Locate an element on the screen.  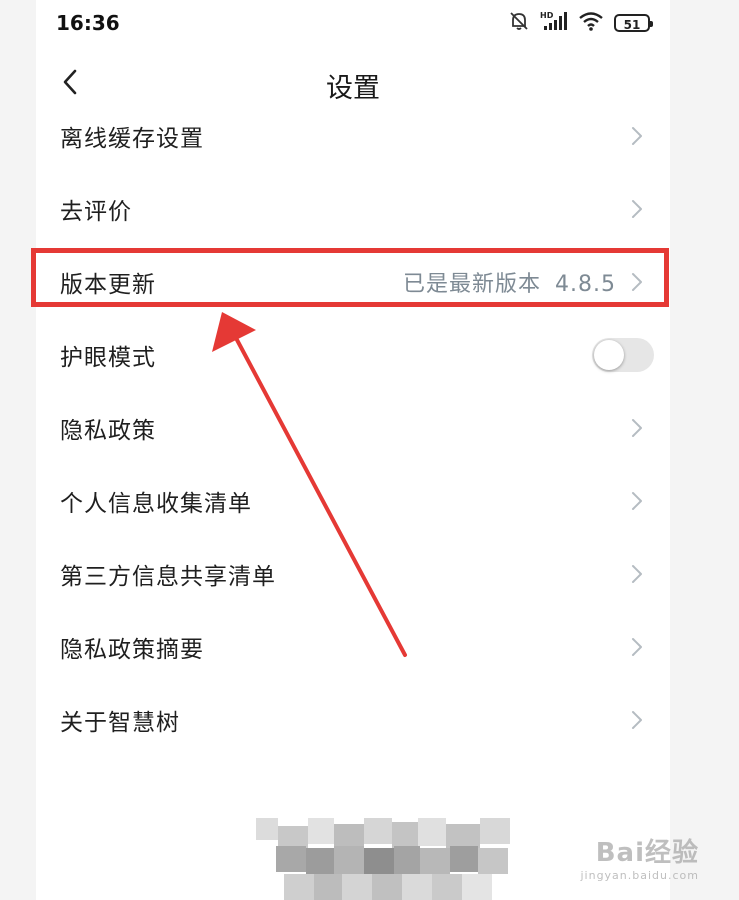
settings-item-about: 关于智慧树 is located at coordinates (353, 719).